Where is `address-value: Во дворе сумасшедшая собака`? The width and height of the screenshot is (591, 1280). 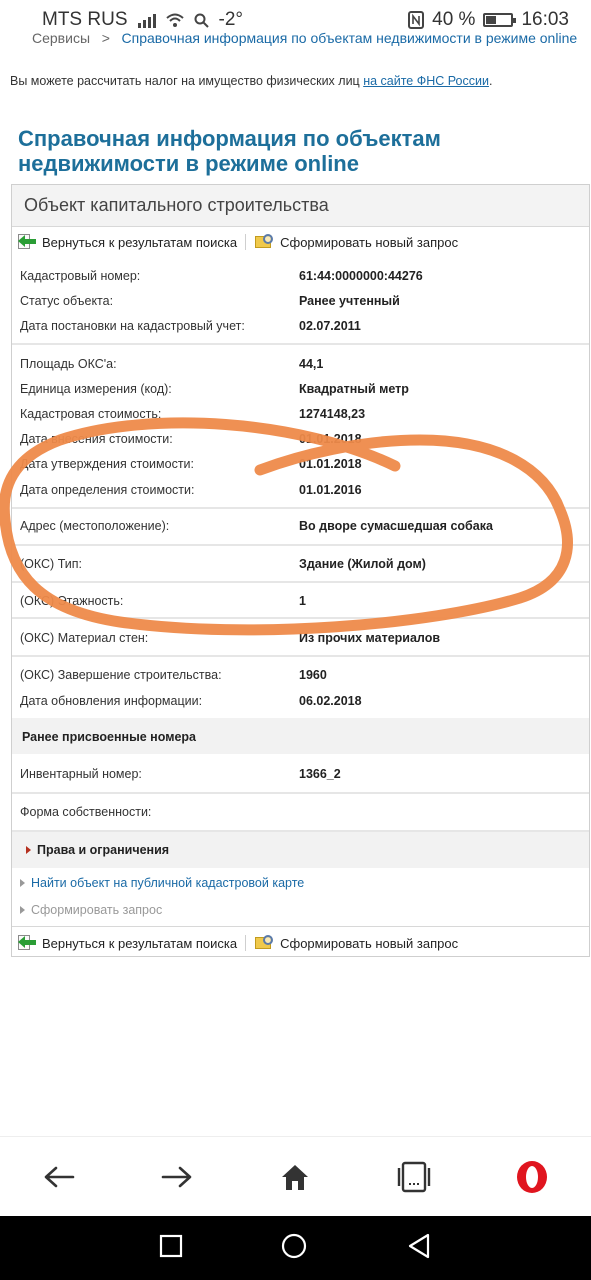
address-value: Во дворе сумасшедшая собака is located at coordinates (396, 526).